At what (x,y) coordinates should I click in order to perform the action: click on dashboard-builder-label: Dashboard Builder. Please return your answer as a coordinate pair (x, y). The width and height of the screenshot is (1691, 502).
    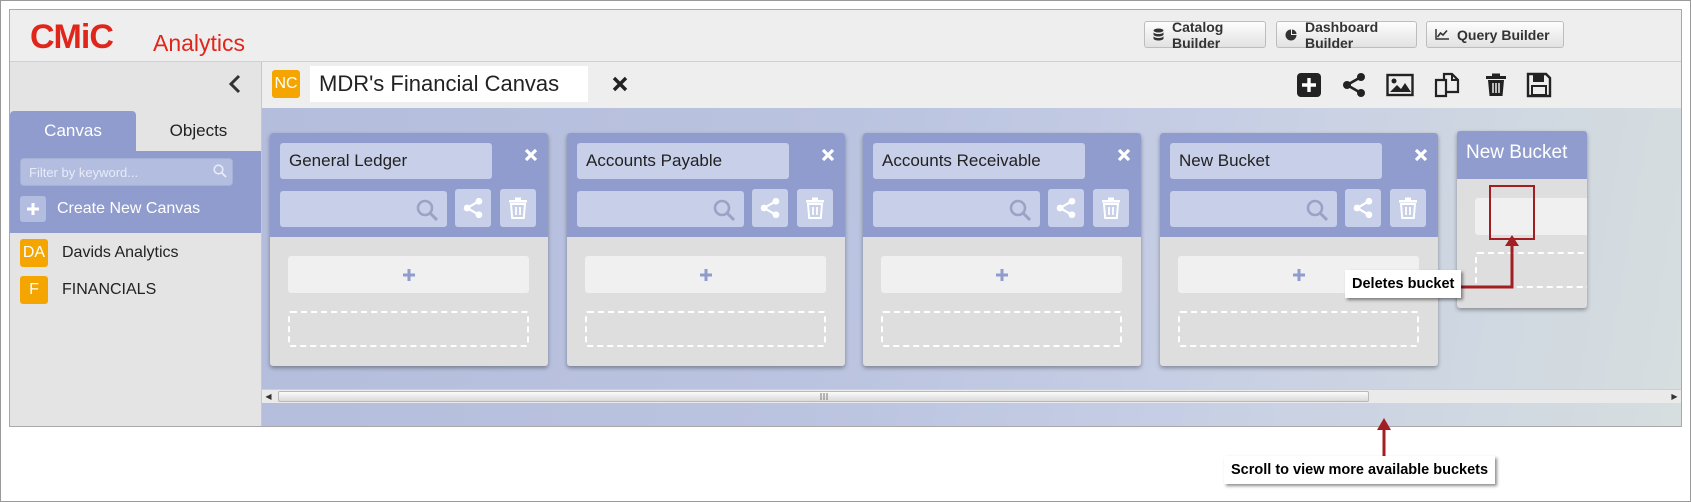
    Looking at the image, I should click on (1342, 34).